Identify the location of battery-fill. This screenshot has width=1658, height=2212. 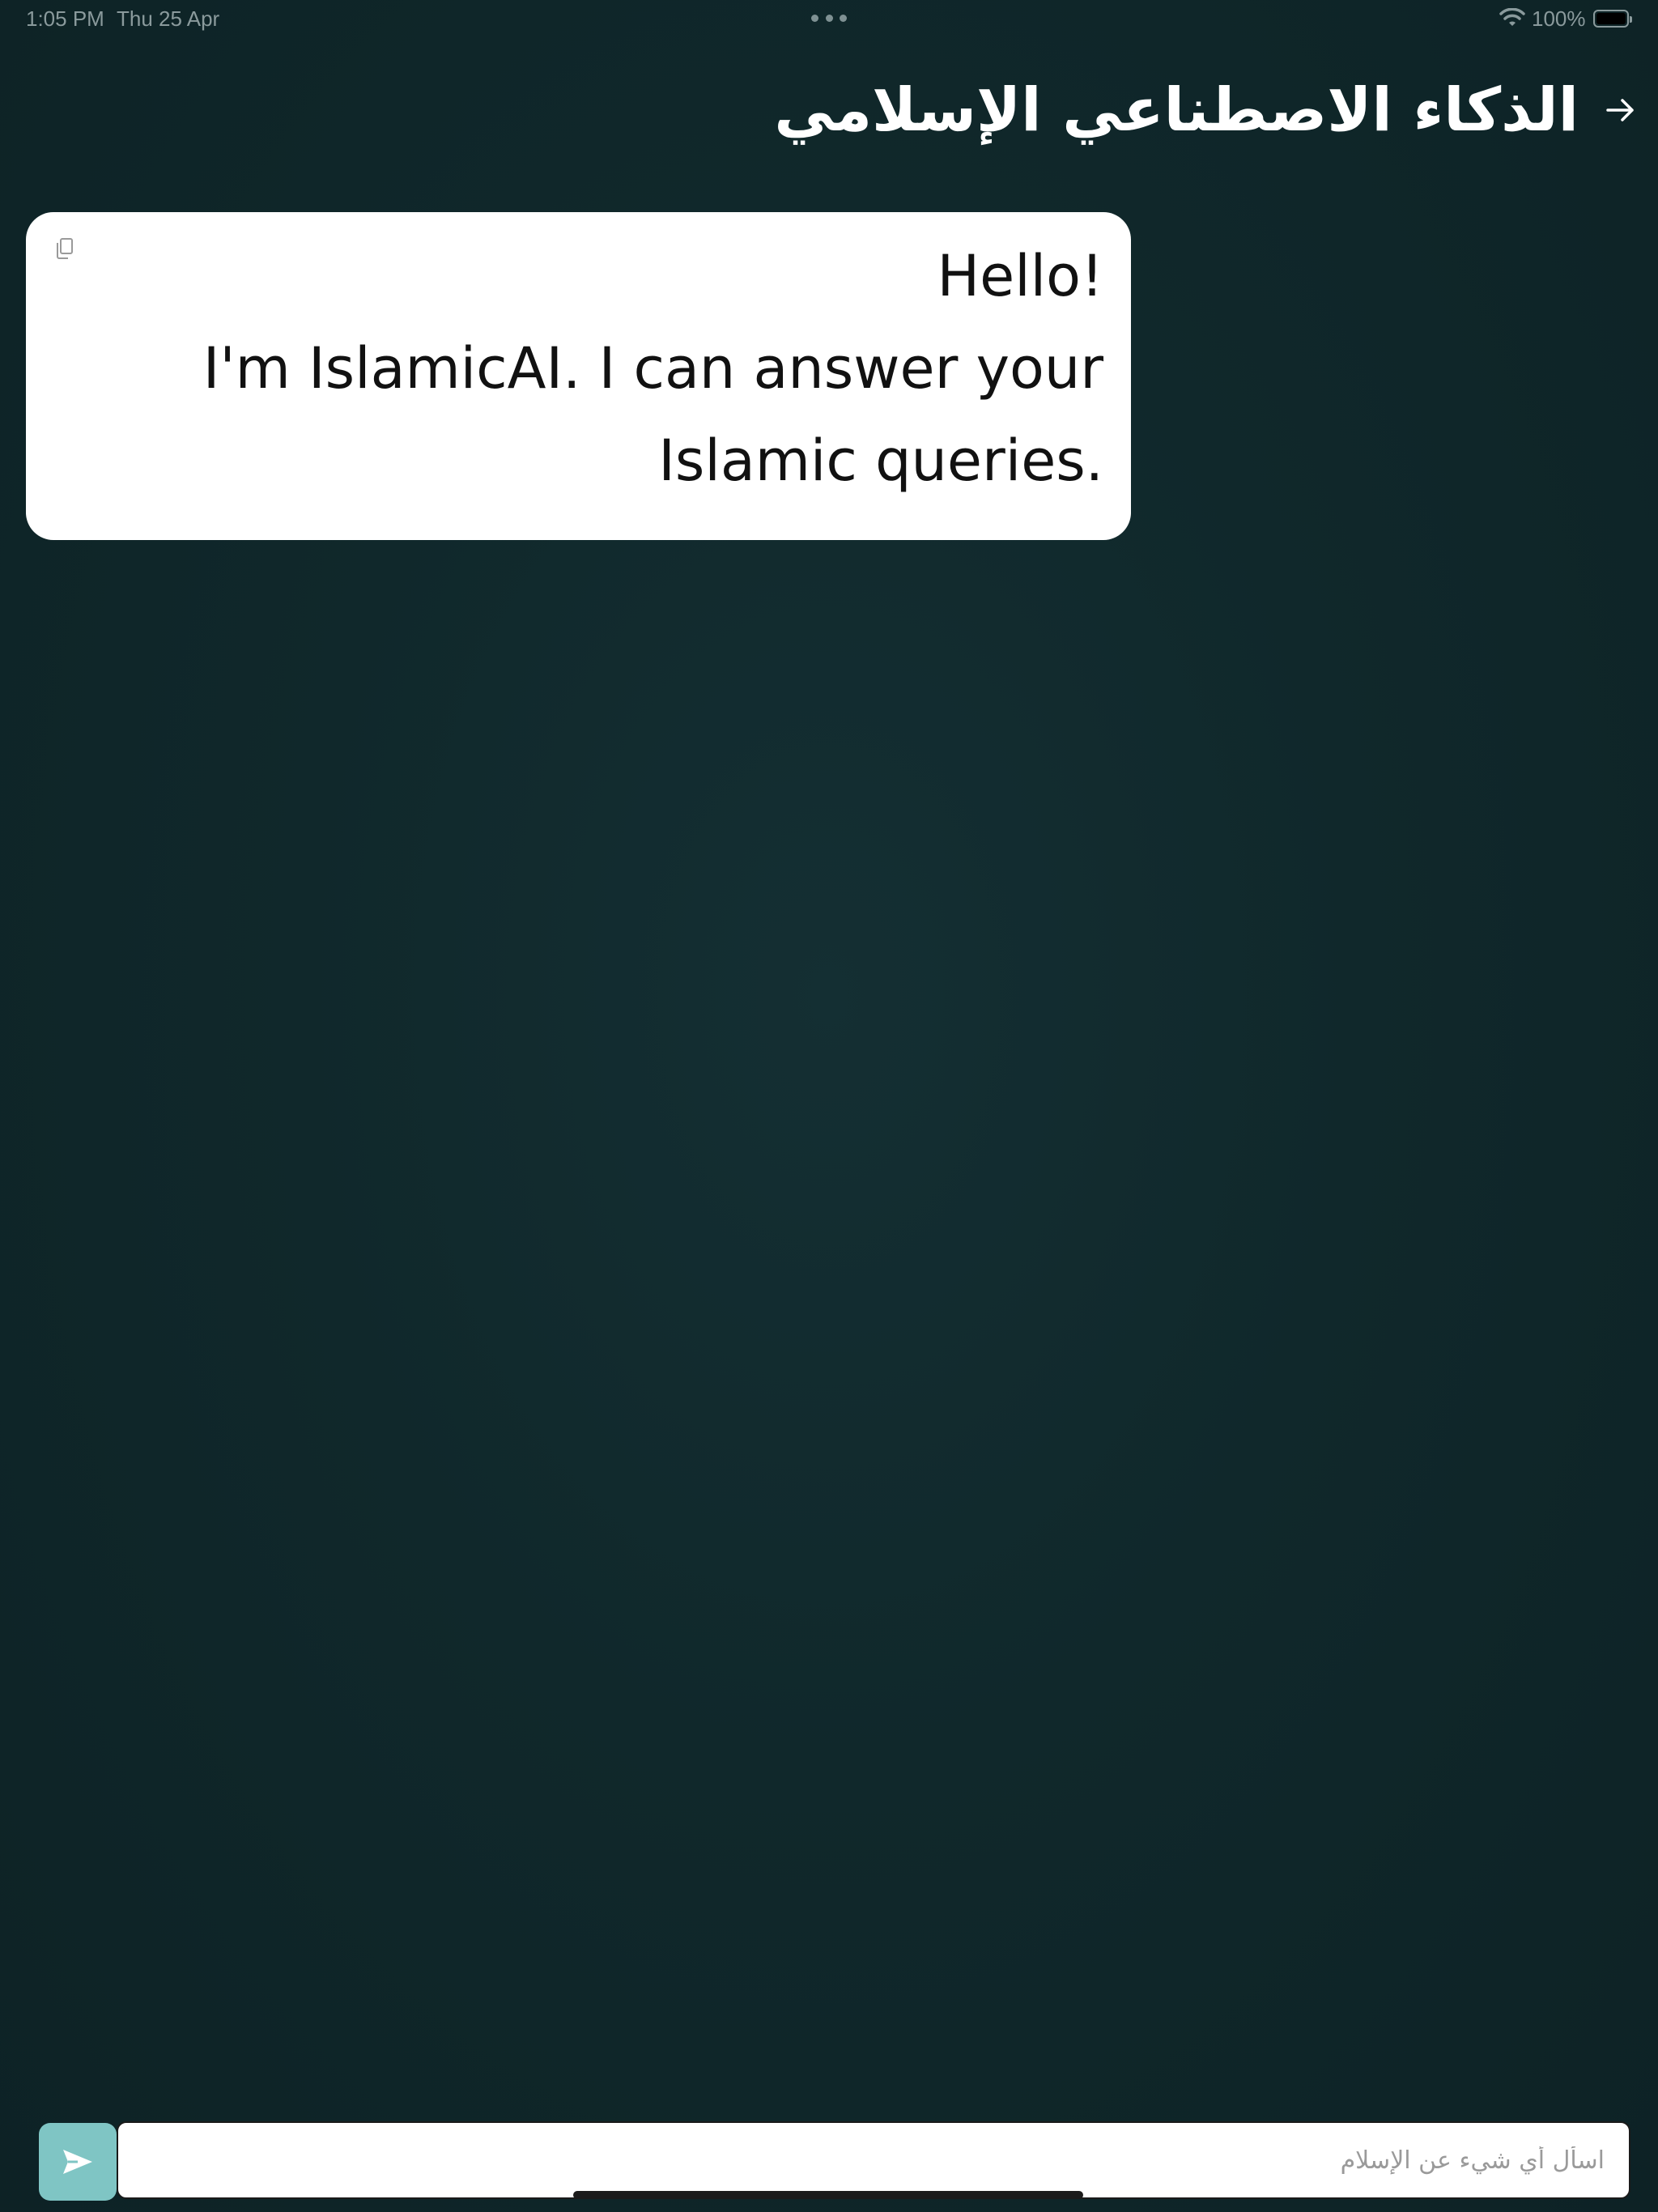
(1611, 19).